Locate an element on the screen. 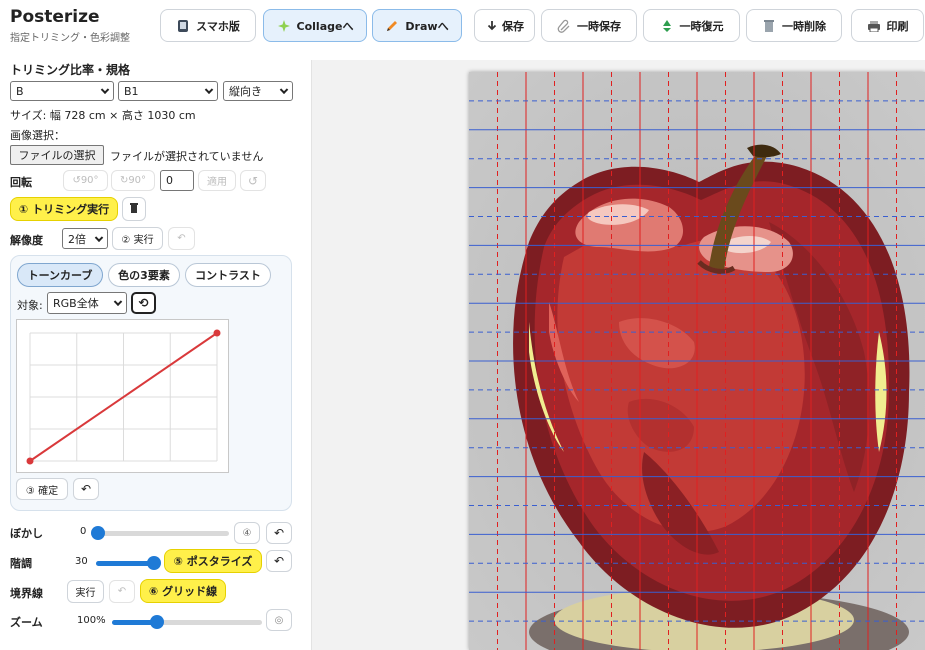  zoom-slider-thumb is located at coordinates (157, 622).